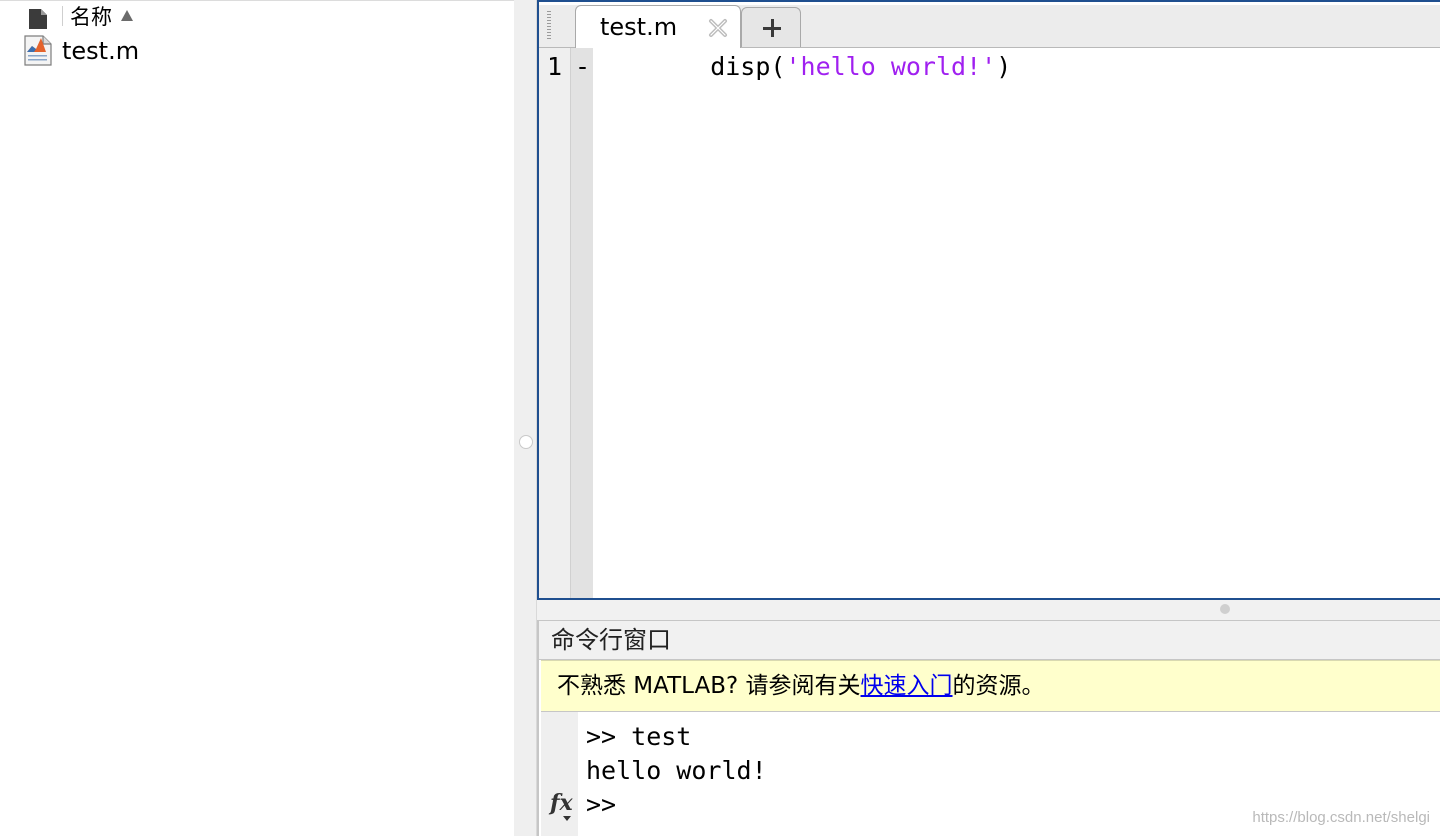 The height and width of the screenshot is (836, 1440). Describe the element at coordinates (988, 610) in the screenshot. I see `horizontal-splitter` at that location.